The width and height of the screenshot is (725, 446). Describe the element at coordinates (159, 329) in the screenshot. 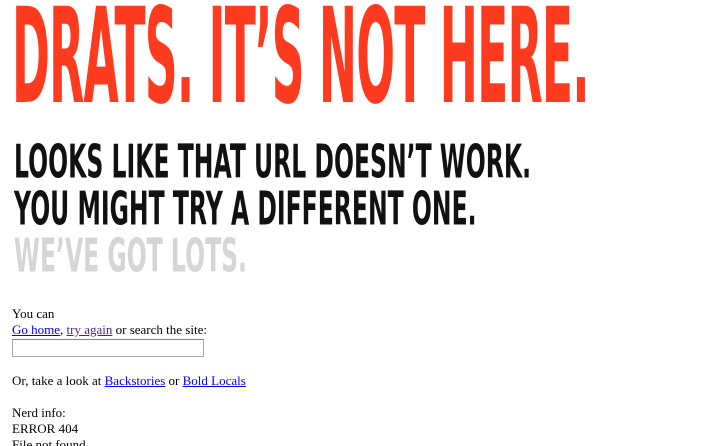

I see `search-prompt: or search the site:` at that location.